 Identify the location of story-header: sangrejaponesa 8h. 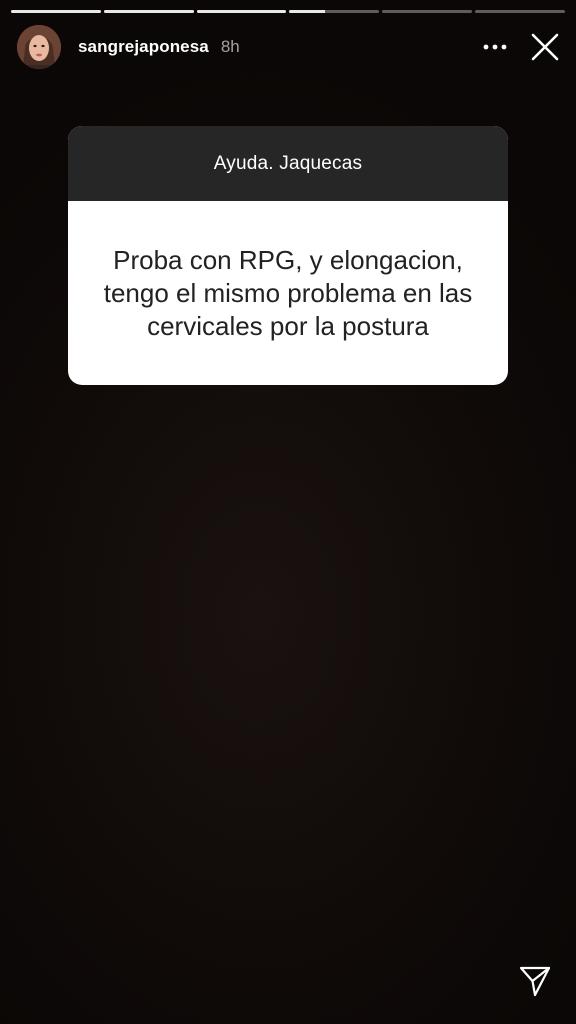
(289, 47).